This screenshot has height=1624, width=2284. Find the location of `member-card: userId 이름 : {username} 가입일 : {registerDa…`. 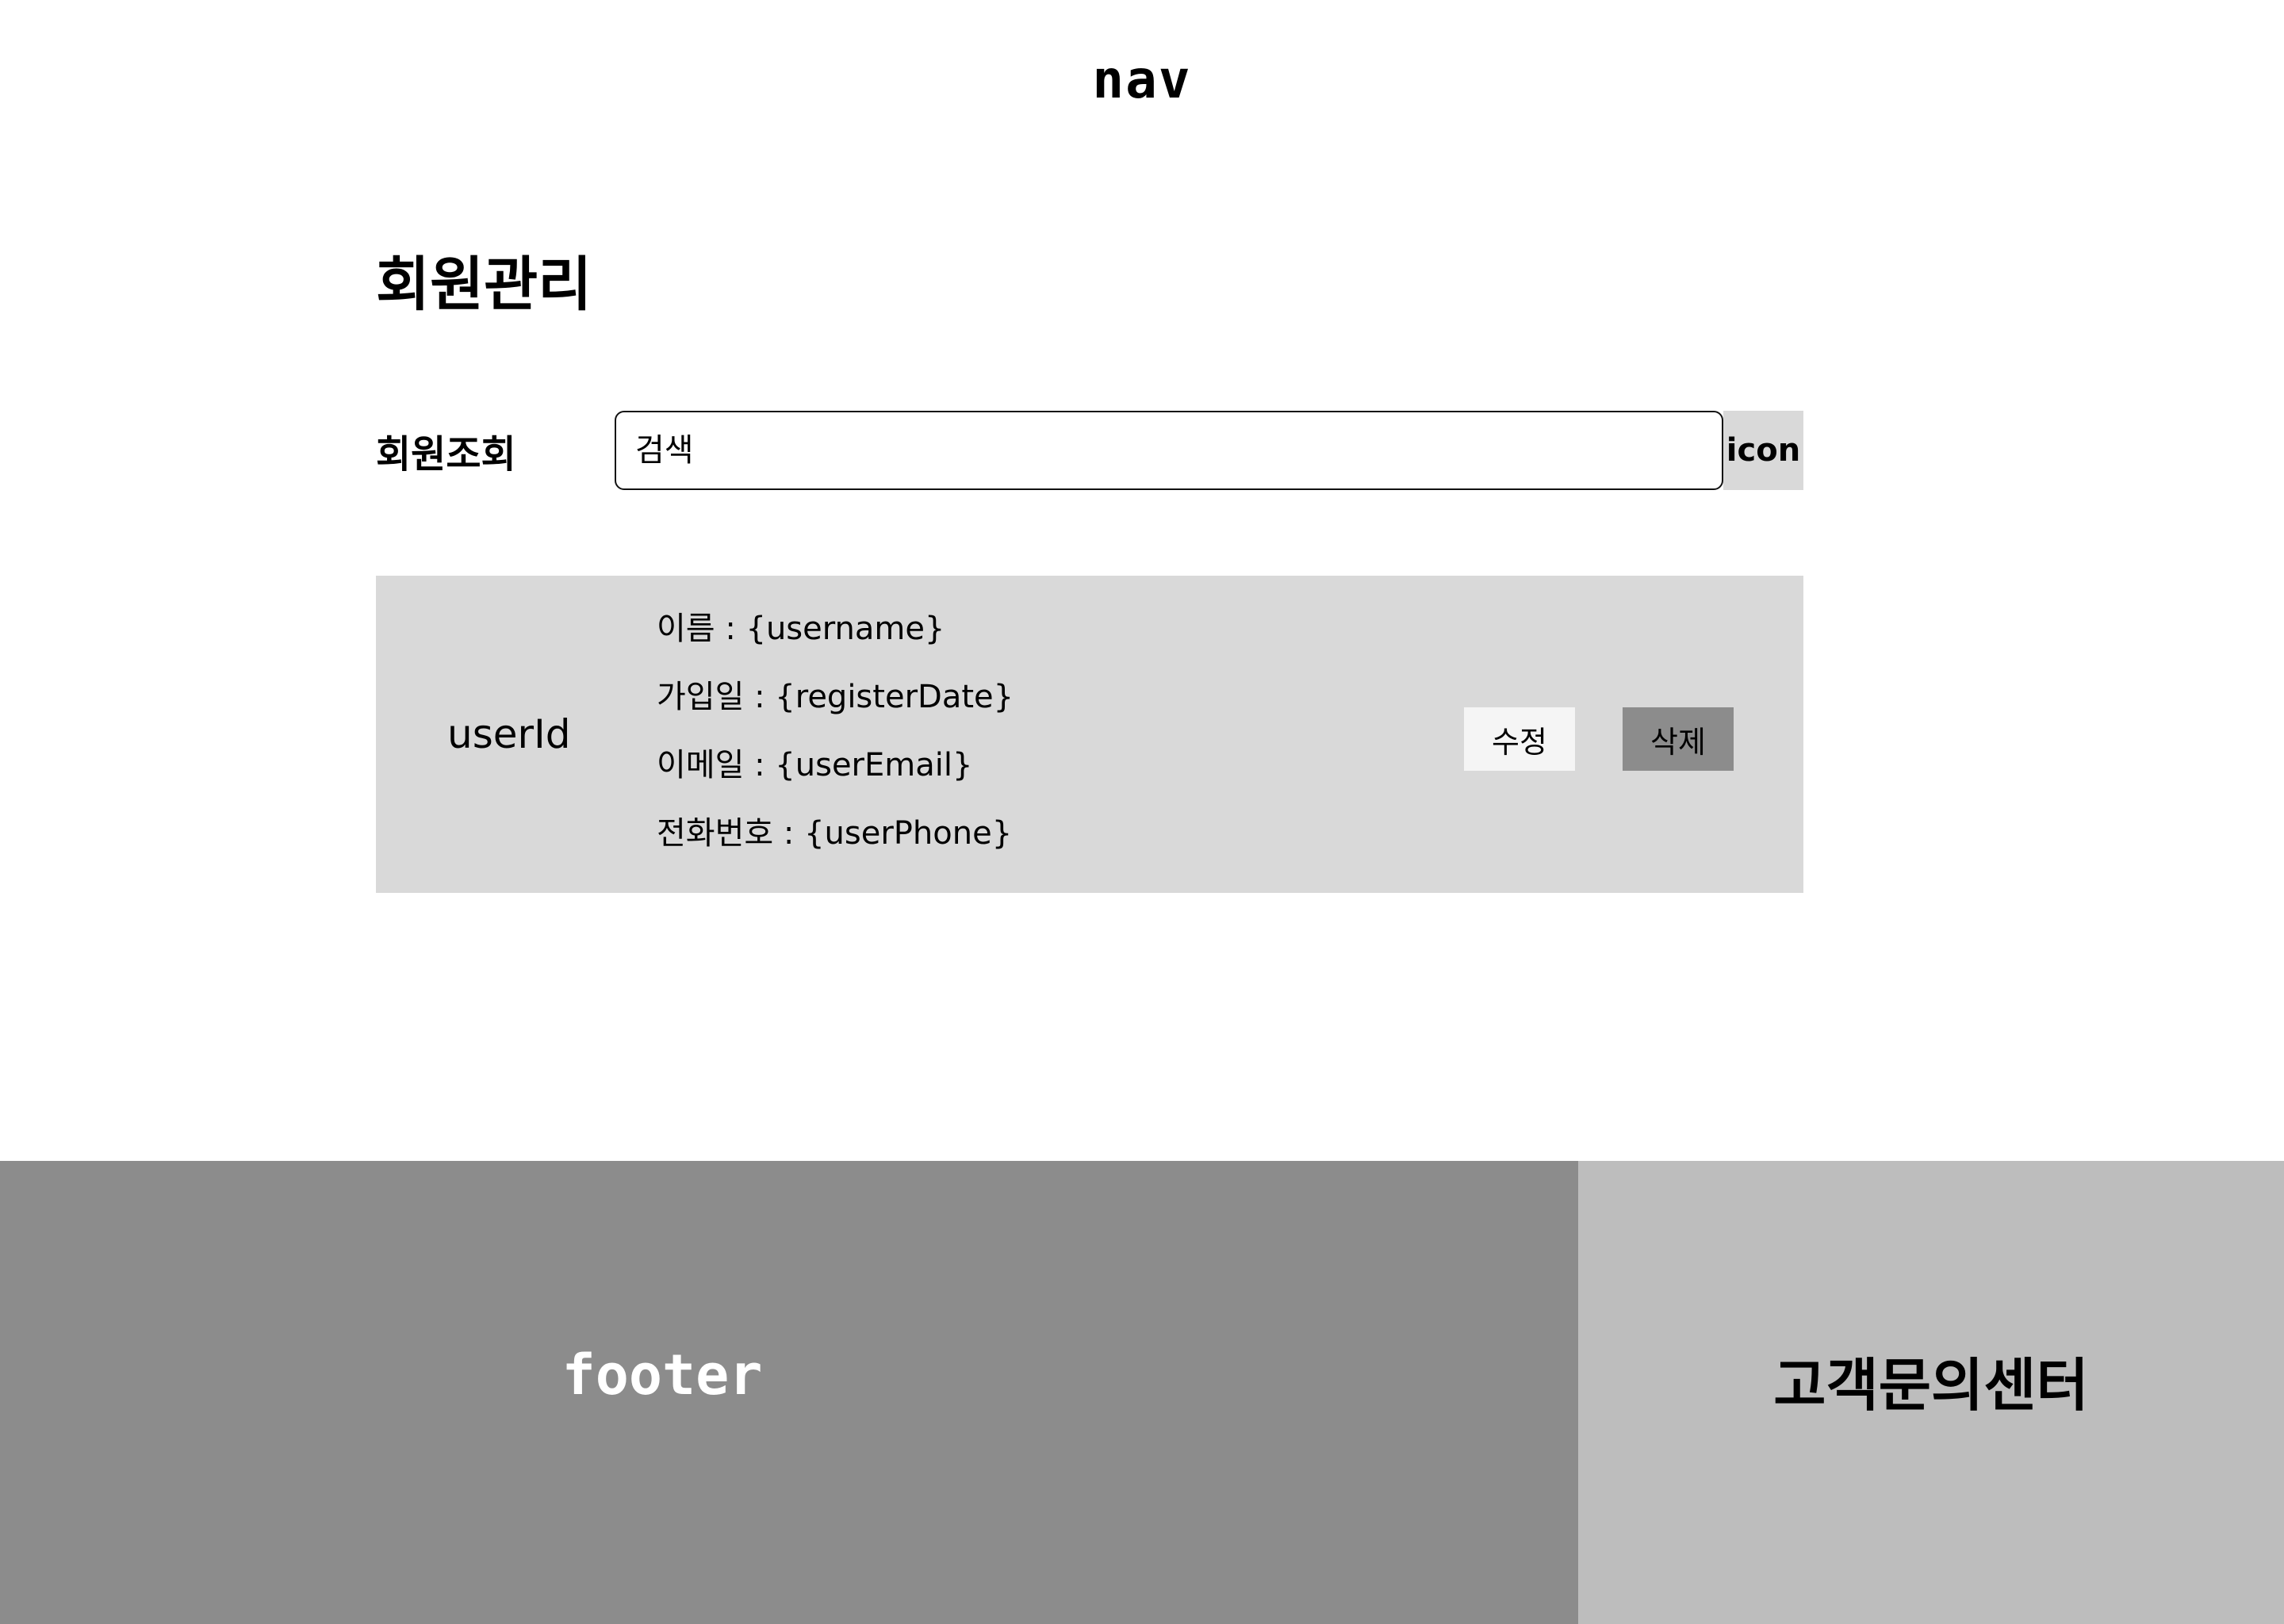

member-card: userId 이름 : {username} 가입일 : {registerDa… is located at coordinates (1089, 734).